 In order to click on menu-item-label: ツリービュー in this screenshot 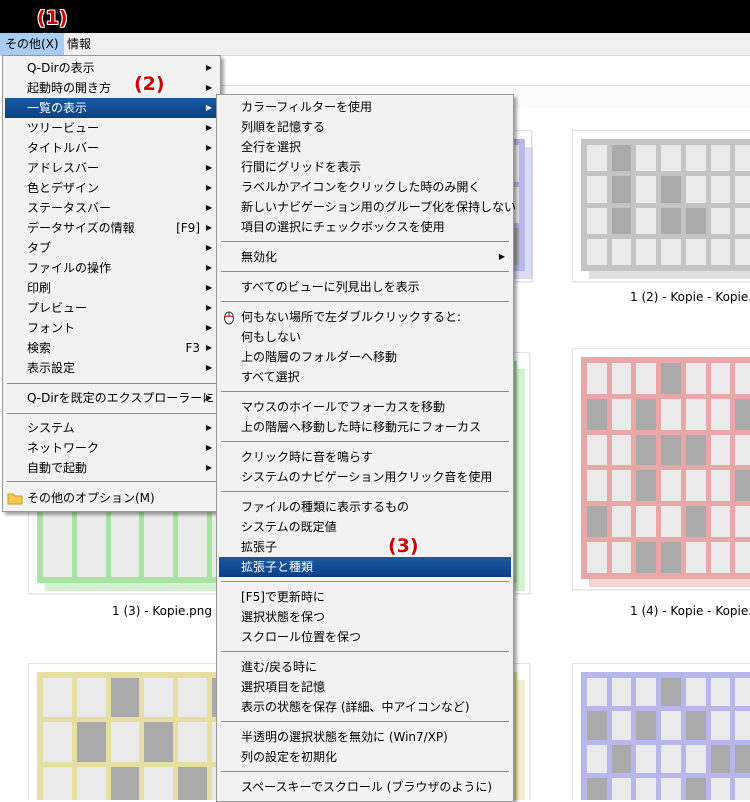, I will do `click(63, 128)`.